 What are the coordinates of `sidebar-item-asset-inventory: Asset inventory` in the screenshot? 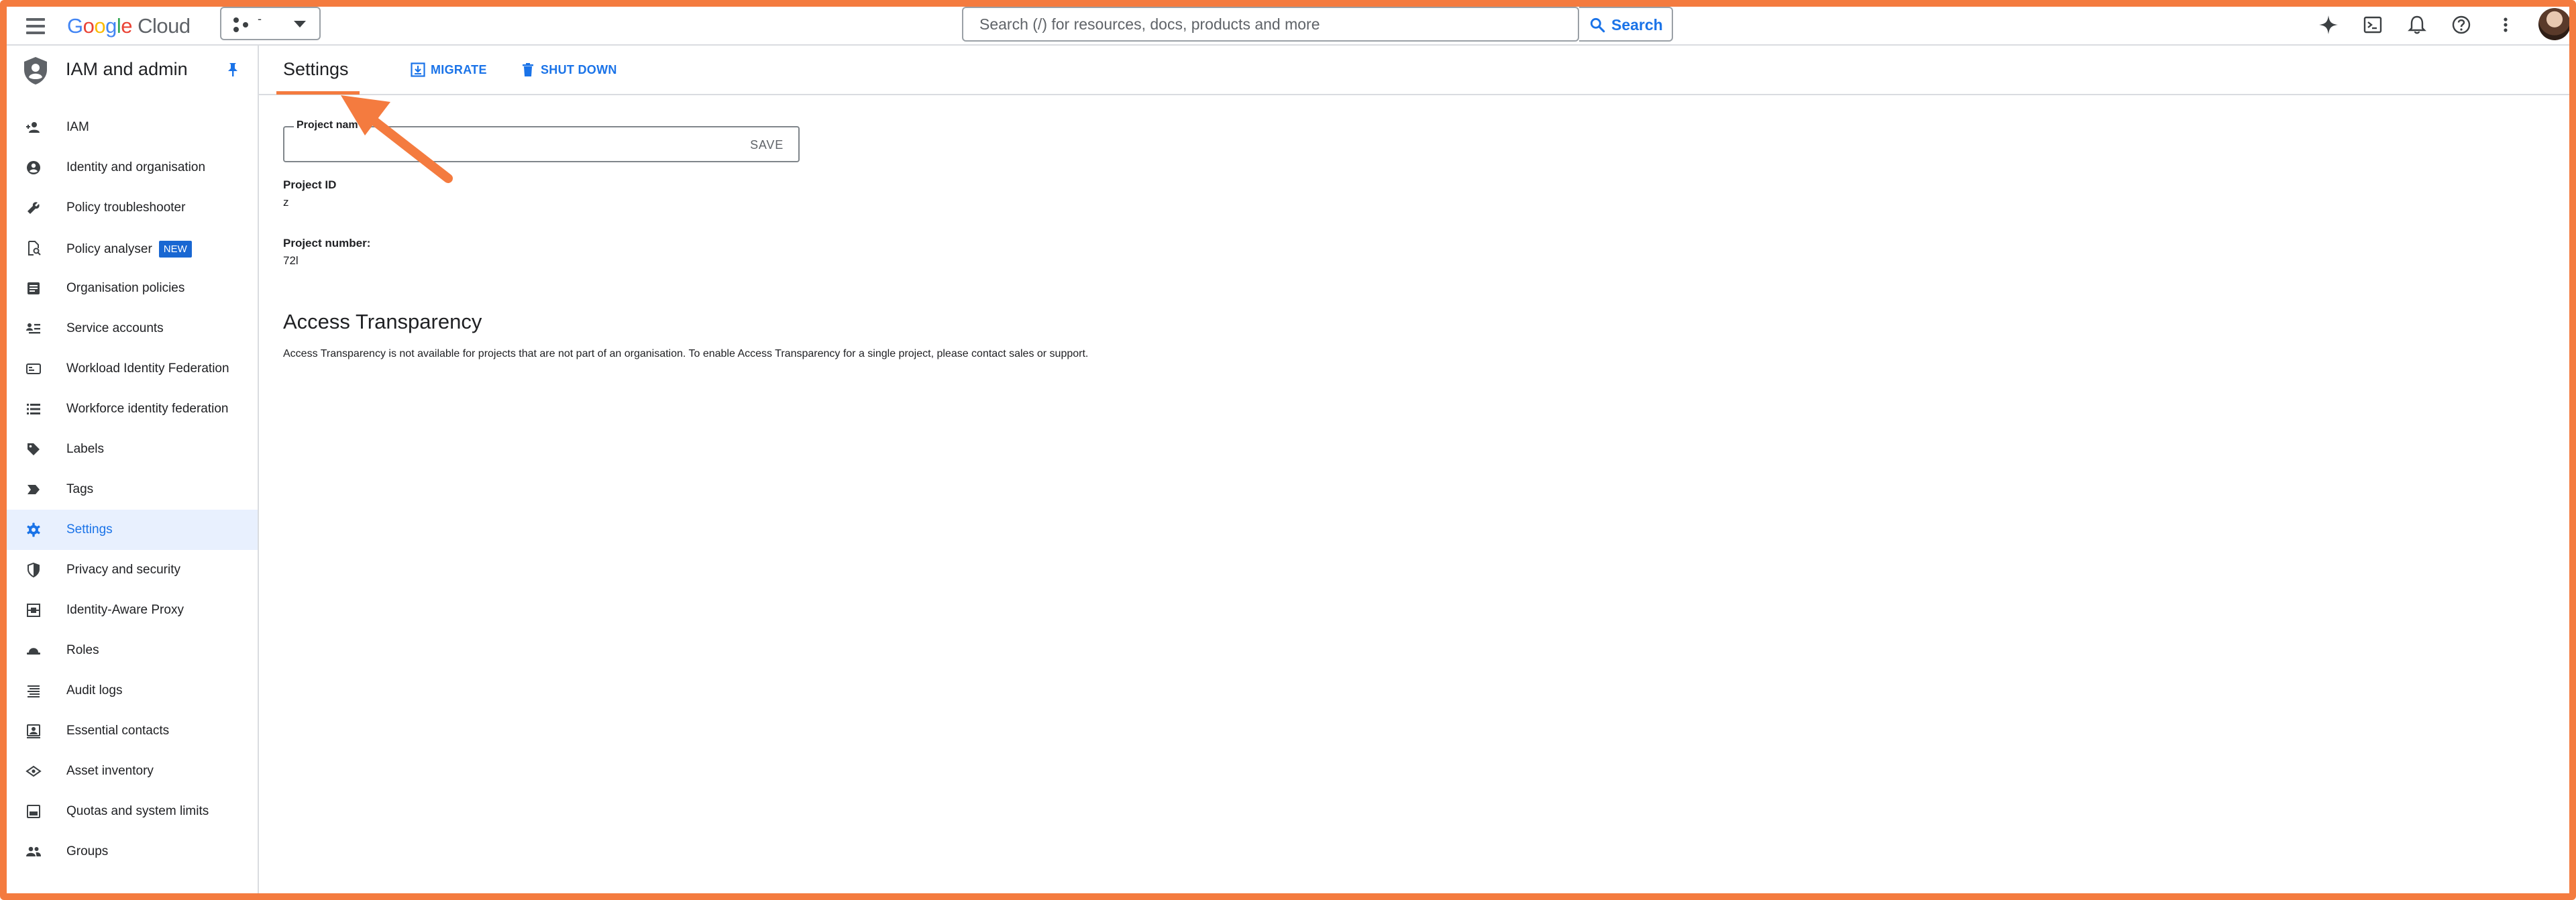 It's located at (132, 771).